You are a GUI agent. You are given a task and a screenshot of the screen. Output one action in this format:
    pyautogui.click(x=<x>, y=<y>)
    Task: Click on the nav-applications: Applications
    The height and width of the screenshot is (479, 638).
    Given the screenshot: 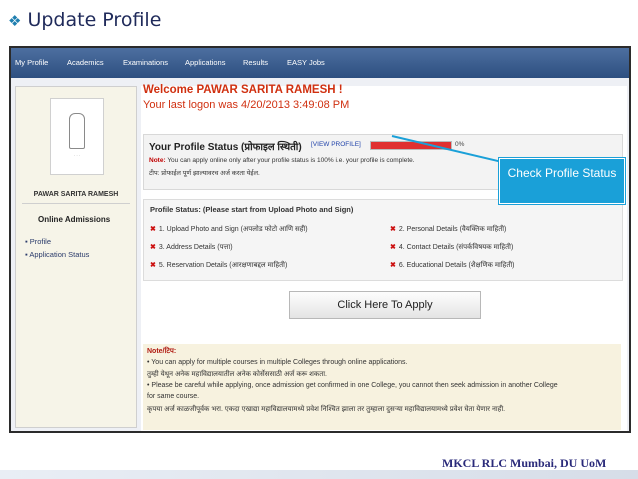 What is the action you would take?
    pyautogui.click(x=205, y=62)
    